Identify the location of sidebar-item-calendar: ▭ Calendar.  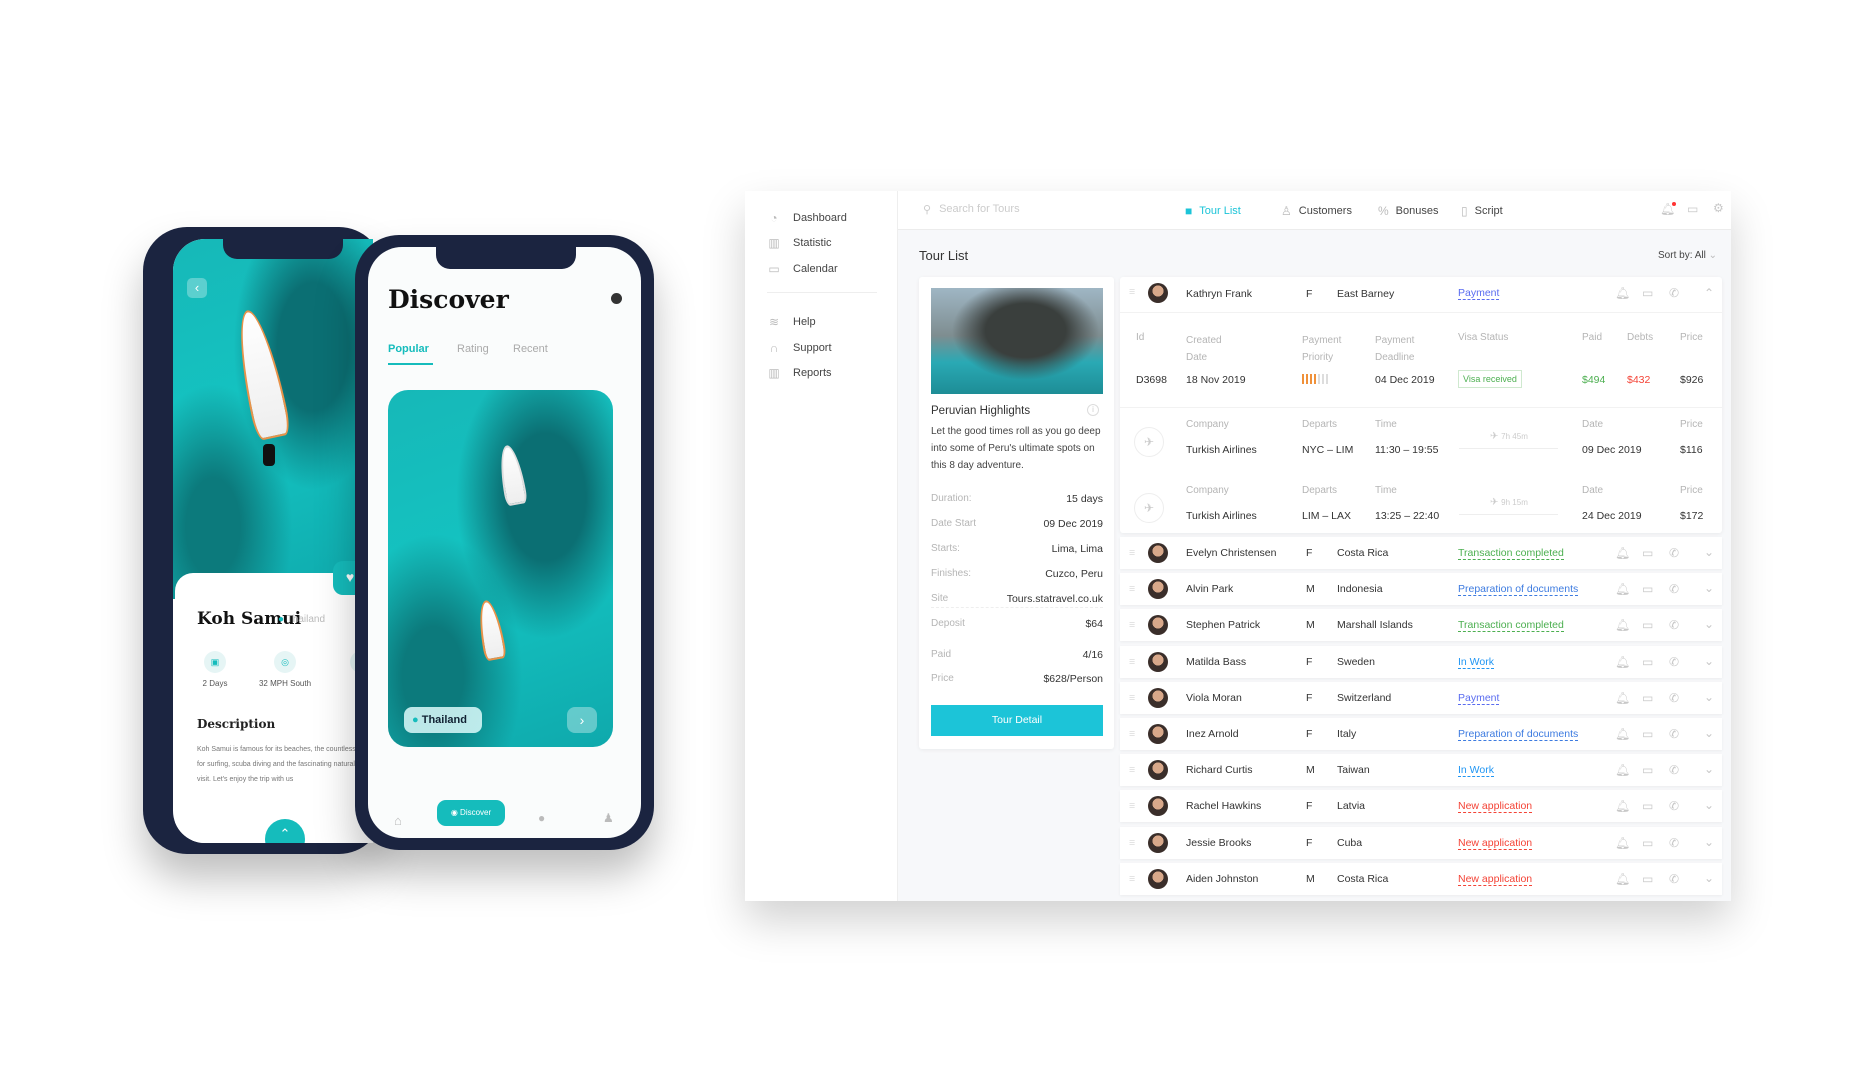
(802, 269).